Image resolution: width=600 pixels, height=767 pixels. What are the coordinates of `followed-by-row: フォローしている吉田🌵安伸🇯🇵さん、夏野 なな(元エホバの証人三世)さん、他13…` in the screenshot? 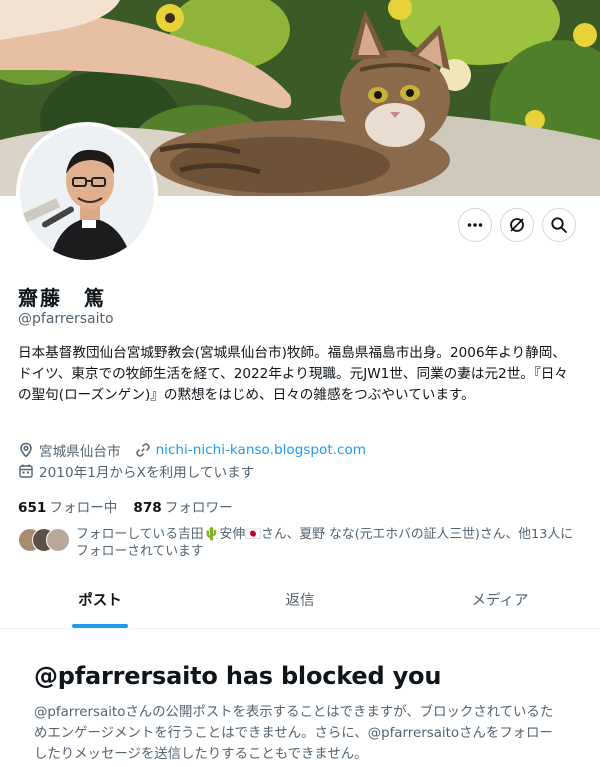 It's located at (300, 543).